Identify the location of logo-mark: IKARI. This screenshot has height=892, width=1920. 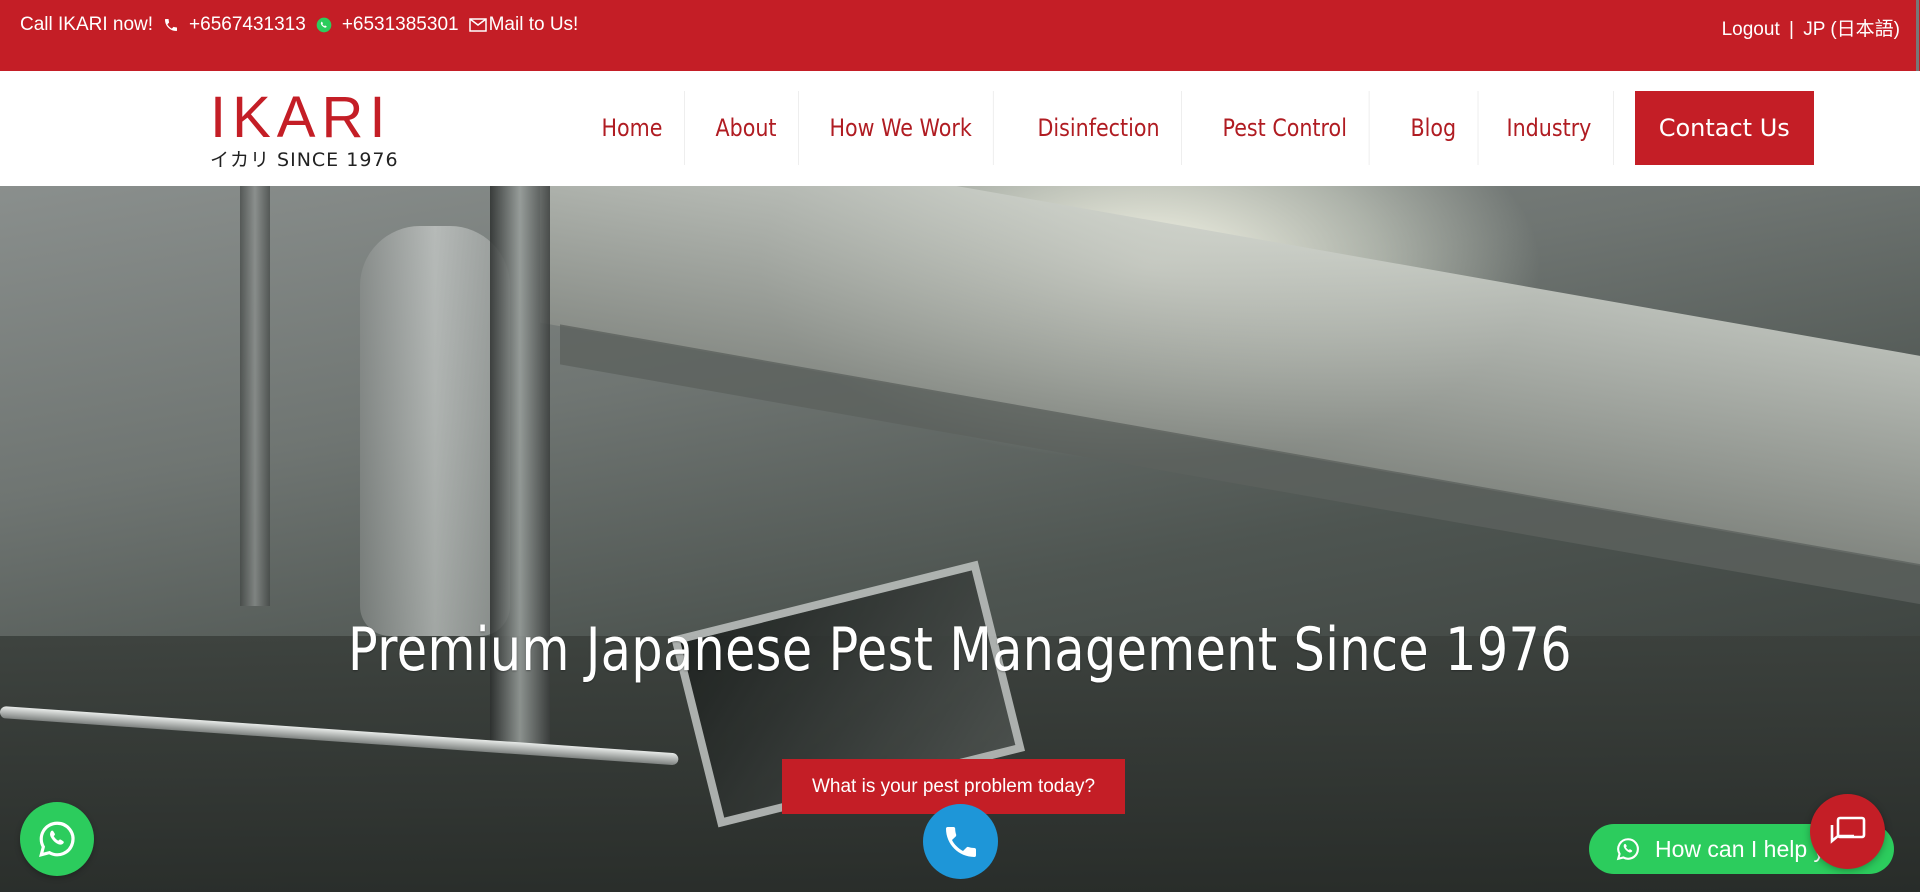
(301, 117).